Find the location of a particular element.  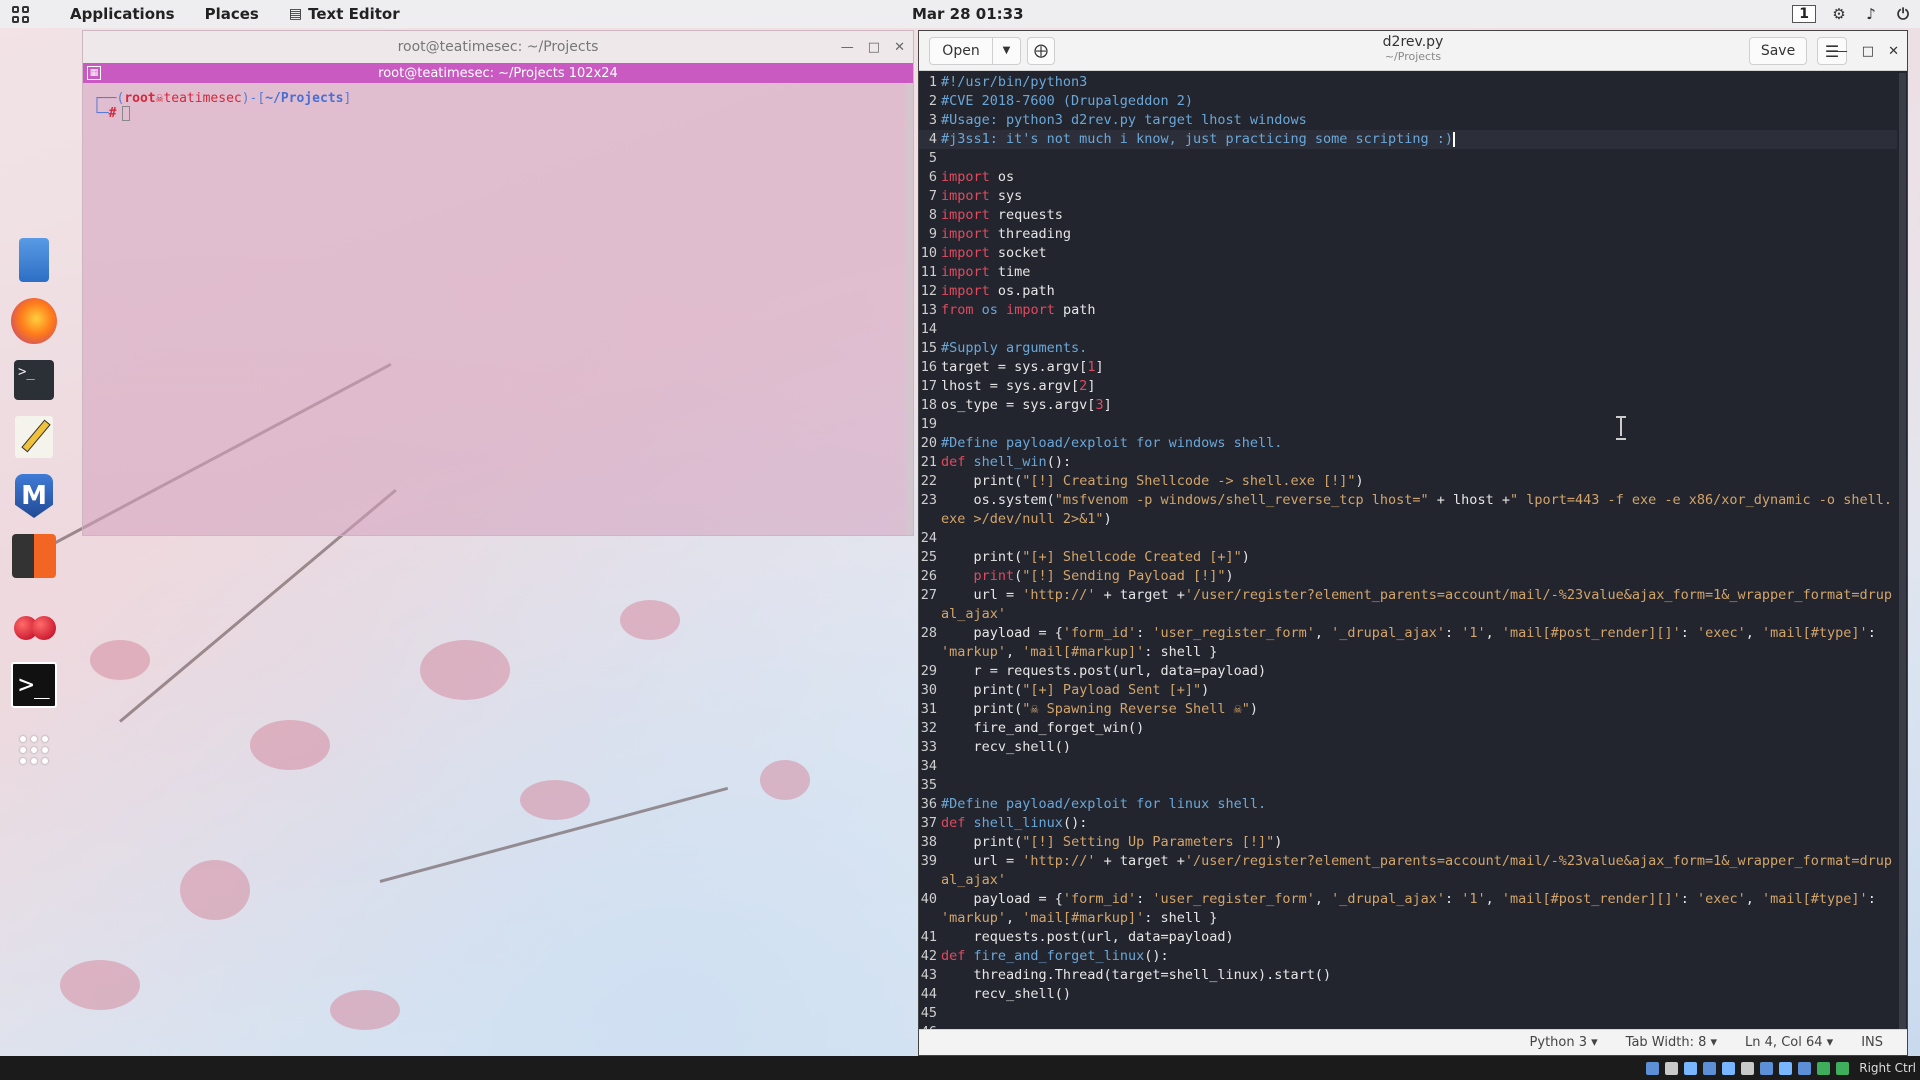

app-grid-icon is located at coordinates (34, 750).